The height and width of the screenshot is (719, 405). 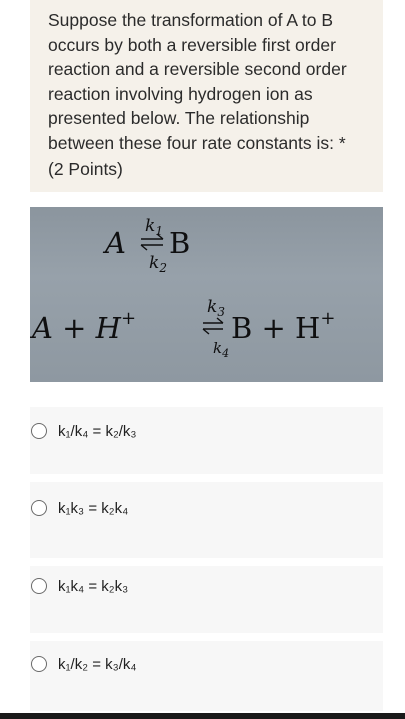 What do you see at coordinates (39, 431) in the screenshot?
I see `option-1-radio` at bounding box center [39, 431].